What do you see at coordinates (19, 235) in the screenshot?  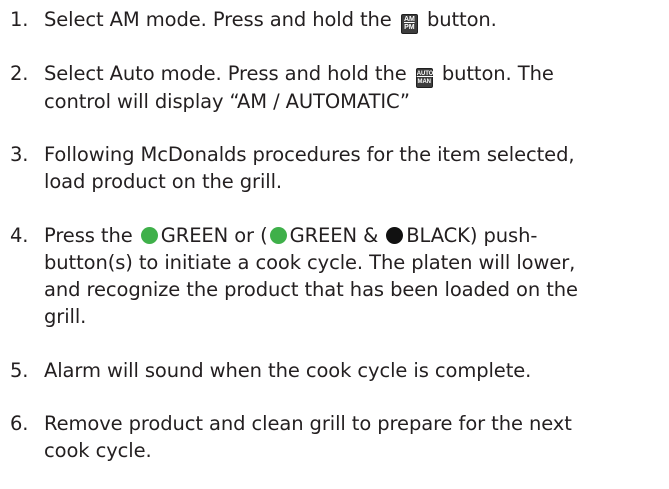 I see `step-number: 4.` at bounding box center [19, 235].